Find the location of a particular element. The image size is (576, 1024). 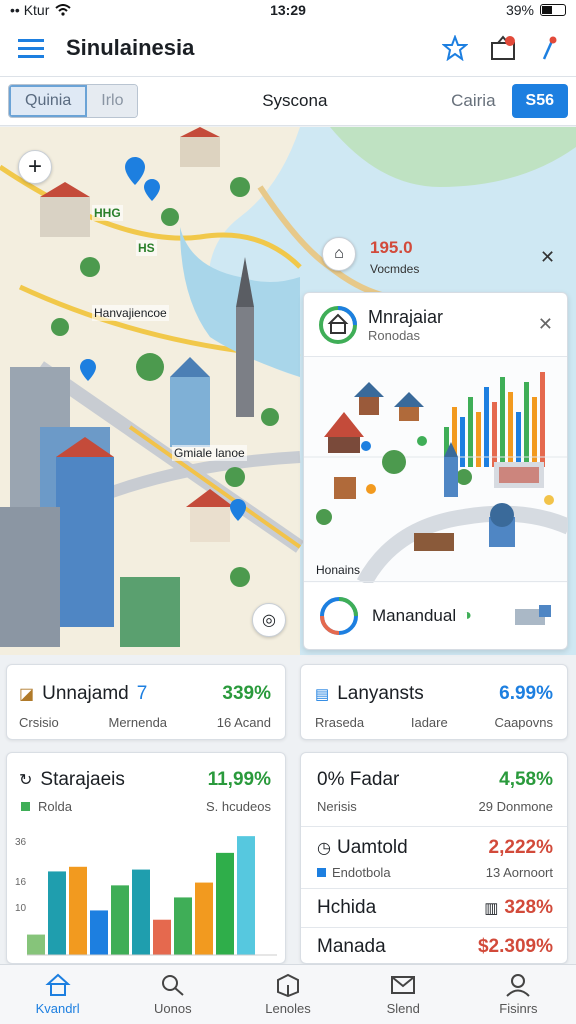

y-tick-label: 36 is located at coordinates (21, 842).